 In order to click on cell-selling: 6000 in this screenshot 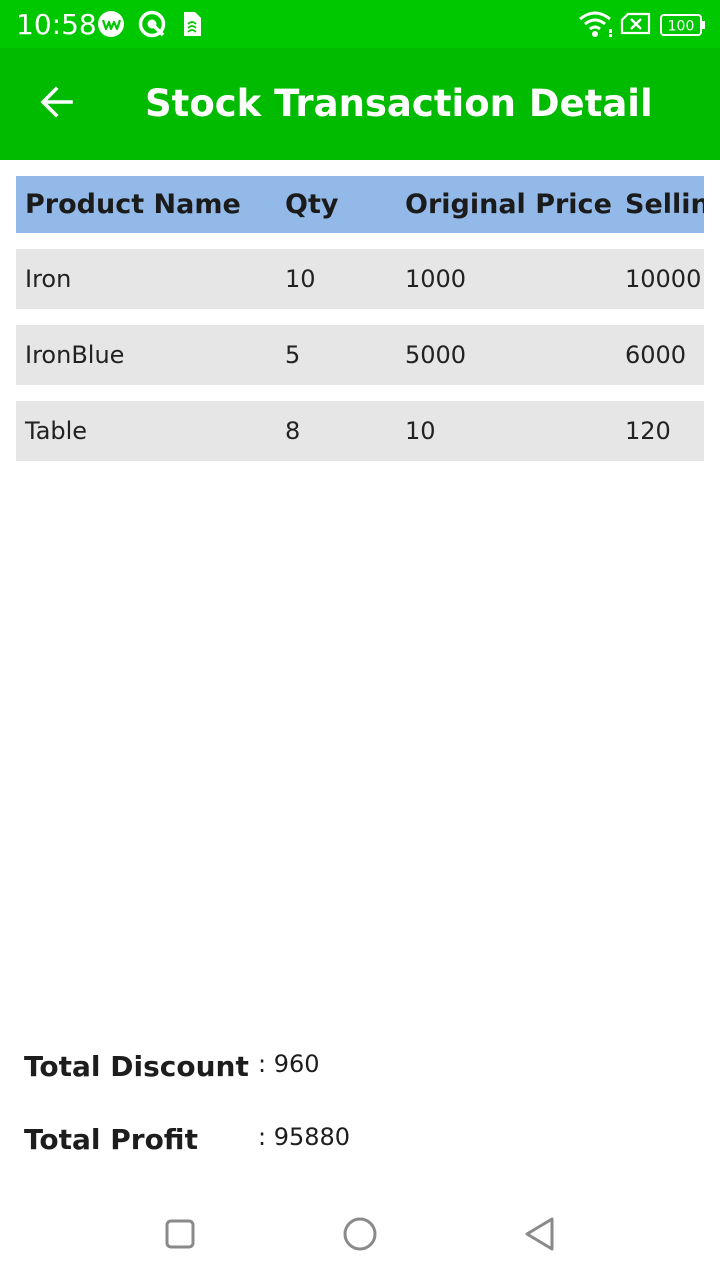, I will do `click(656, 355)`.